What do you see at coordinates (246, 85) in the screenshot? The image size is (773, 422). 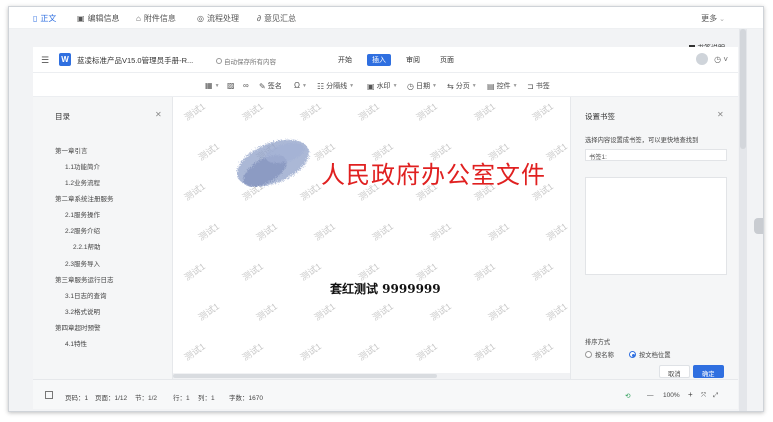 I see `link-button: ∞` at bounding box center [246, 85].